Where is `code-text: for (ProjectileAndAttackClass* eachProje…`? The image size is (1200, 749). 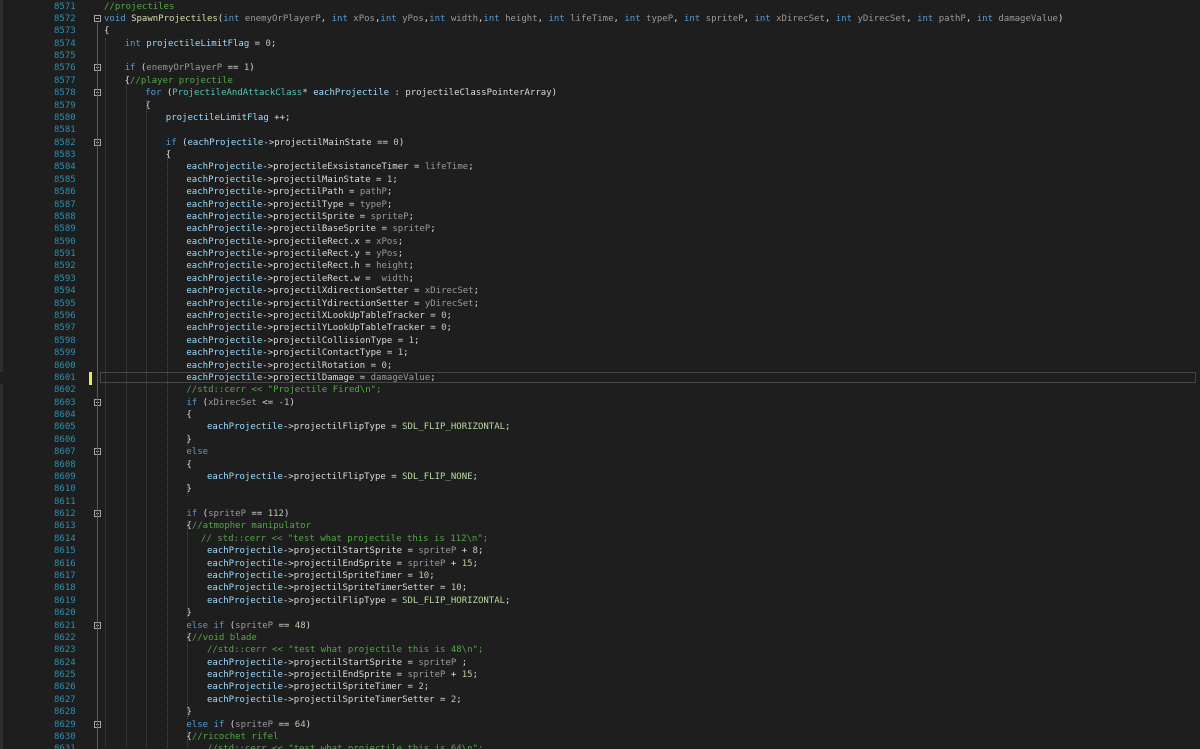 code-text: for (ProjectileAndAttackClass* eachProje… is located at coordinates (351, 93).